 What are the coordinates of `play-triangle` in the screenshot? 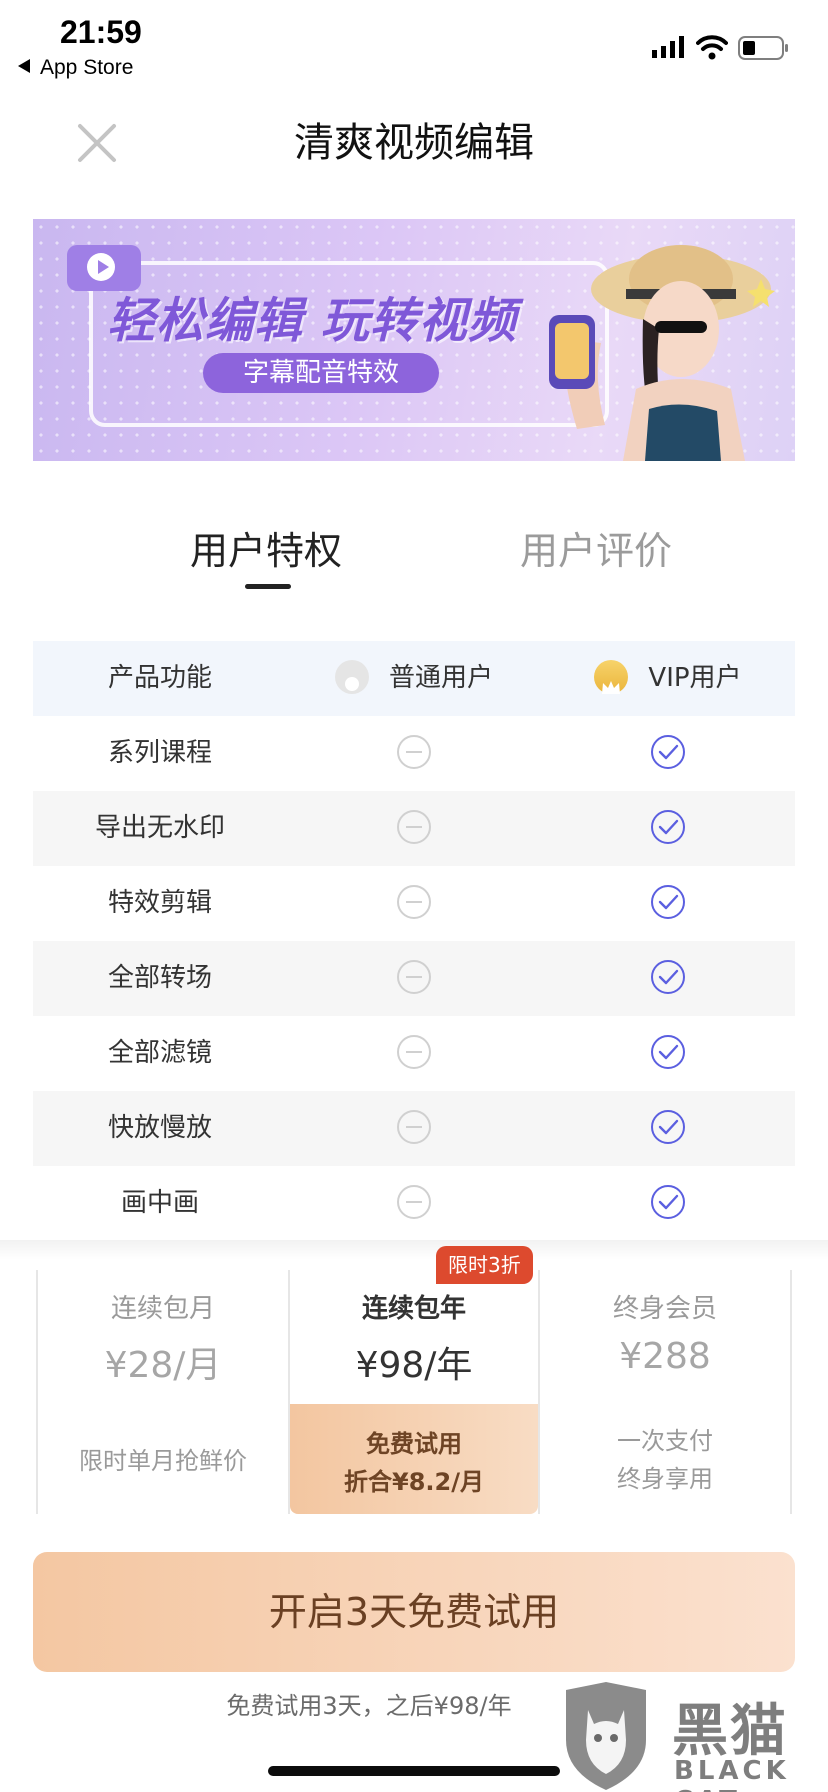 It's located at (103, 267).